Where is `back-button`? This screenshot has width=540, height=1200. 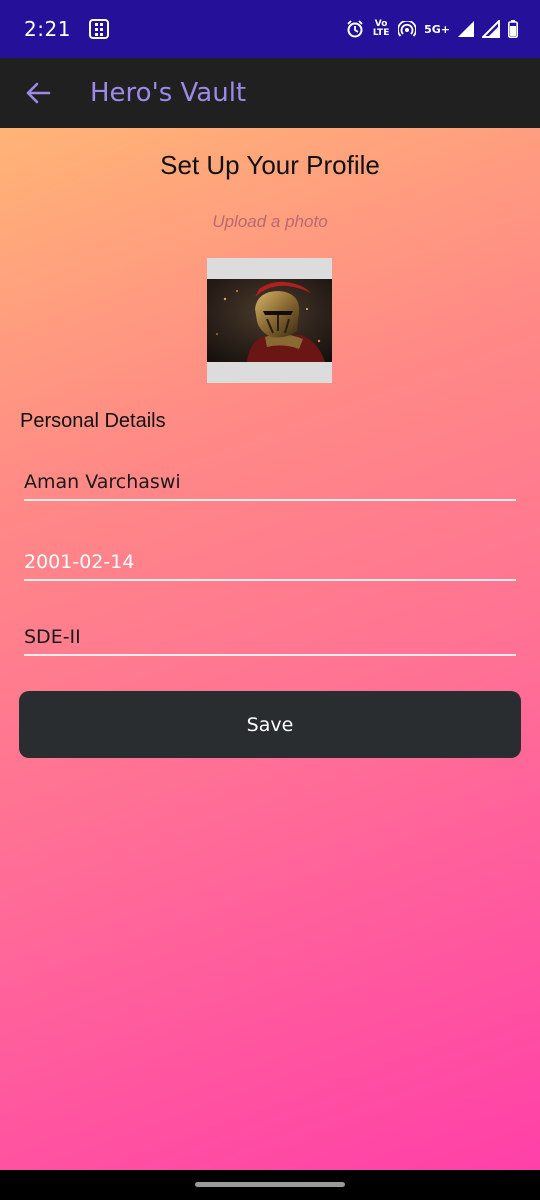
back-button is located at coordinates (38, 93).